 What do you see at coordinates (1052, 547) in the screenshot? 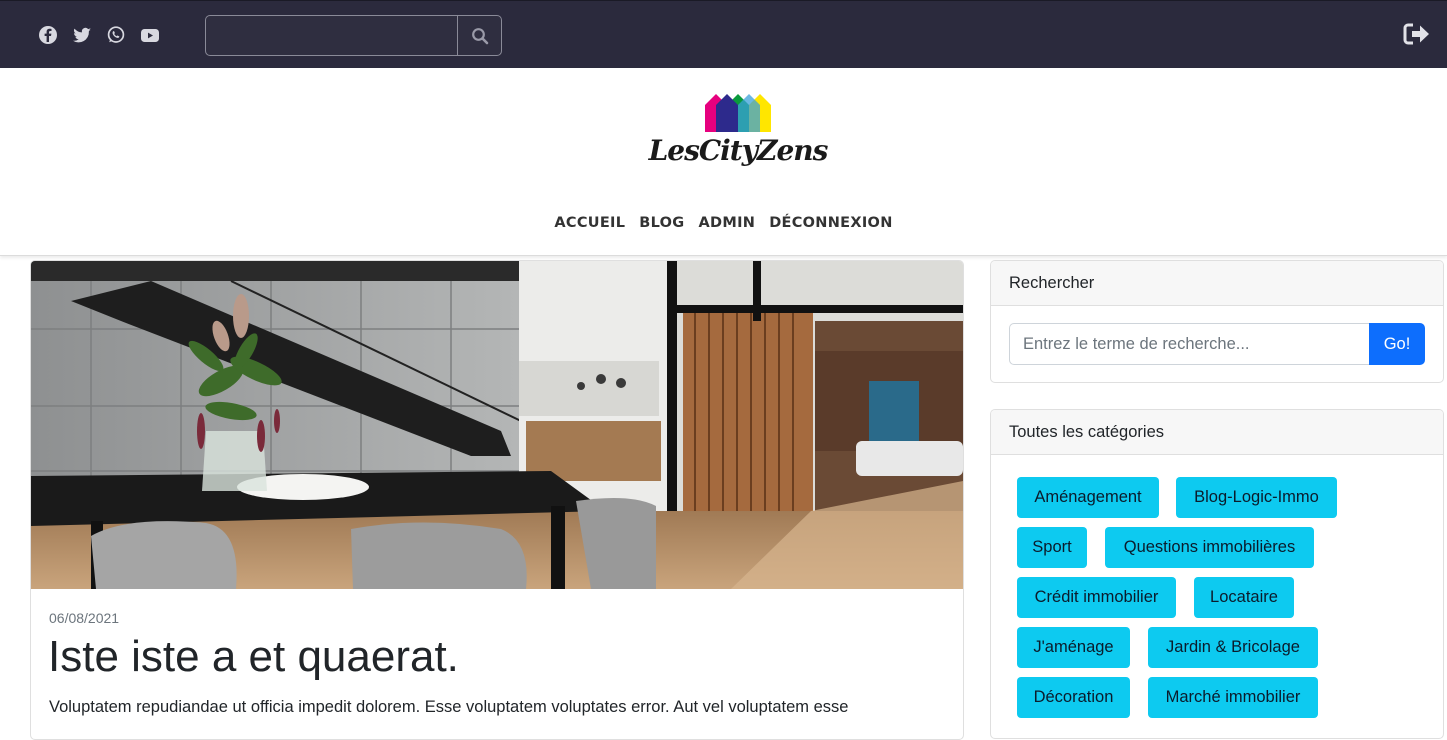
I see `category-button: Sport` at bounding box center [1052, 547].